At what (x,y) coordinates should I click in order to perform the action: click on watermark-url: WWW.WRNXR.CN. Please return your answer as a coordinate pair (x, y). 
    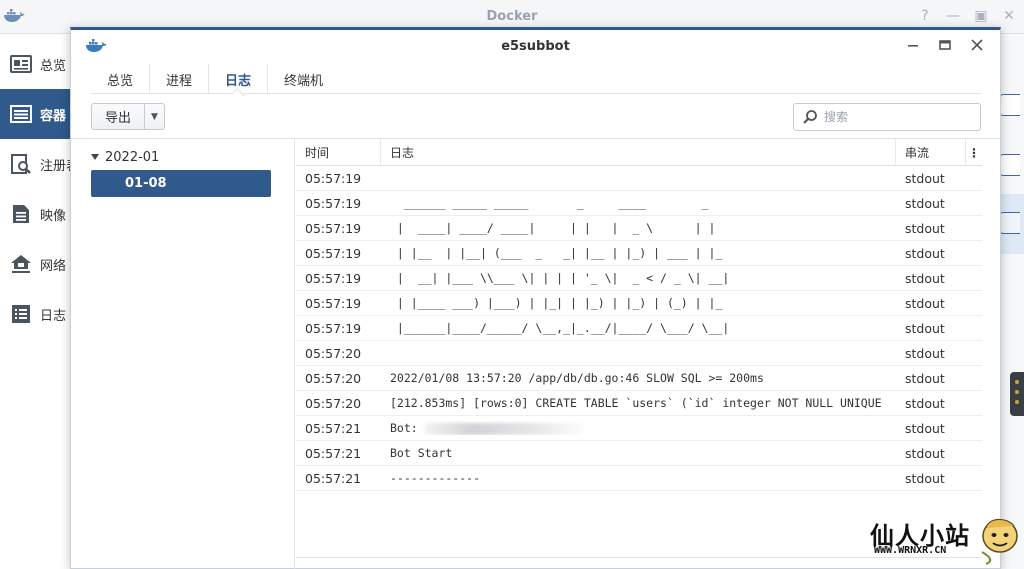
    Looking at the image, I should click on (910, 550).